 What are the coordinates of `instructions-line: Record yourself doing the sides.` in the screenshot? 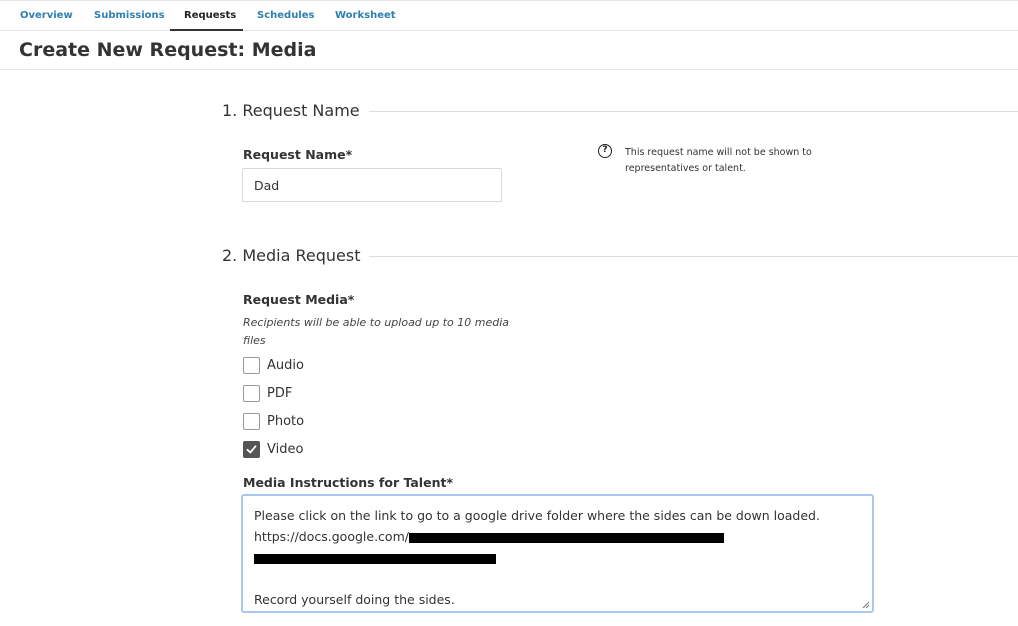 It's located at (354, 599).